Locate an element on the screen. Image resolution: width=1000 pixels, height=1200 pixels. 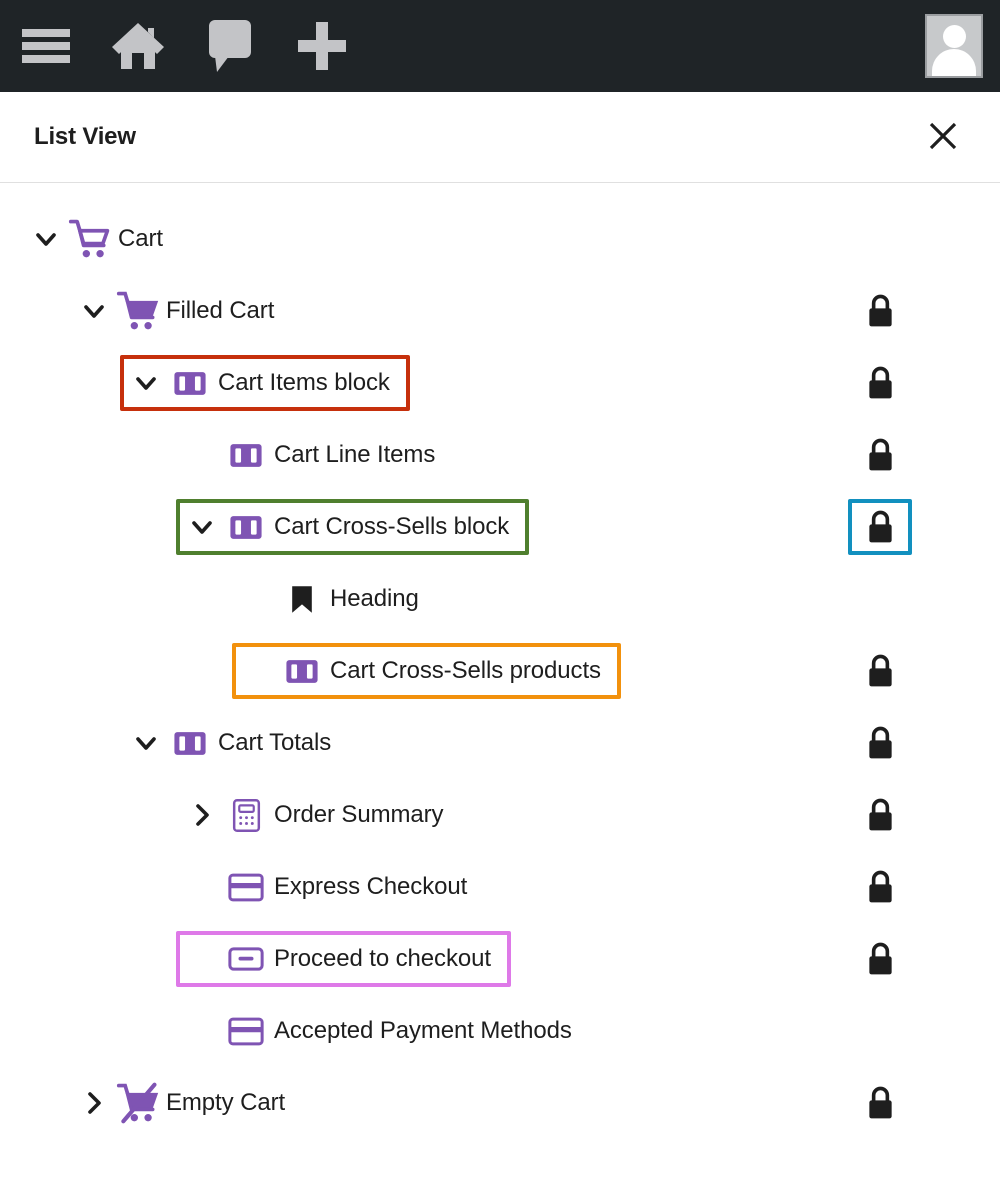
list-item: Filled Cart is located at coordinates (181, 311).